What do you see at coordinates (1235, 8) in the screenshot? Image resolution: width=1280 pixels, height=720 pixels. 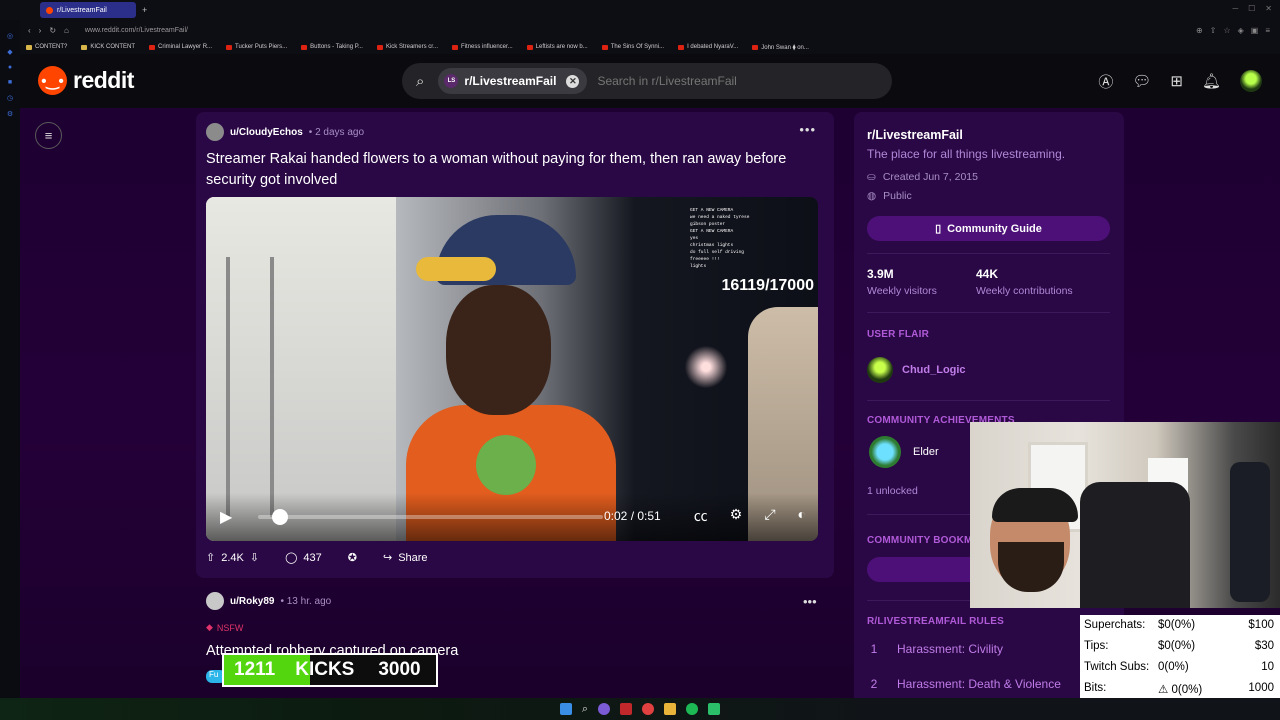 I see `minimize-icon: ─` at bounding box center [1235, 8].